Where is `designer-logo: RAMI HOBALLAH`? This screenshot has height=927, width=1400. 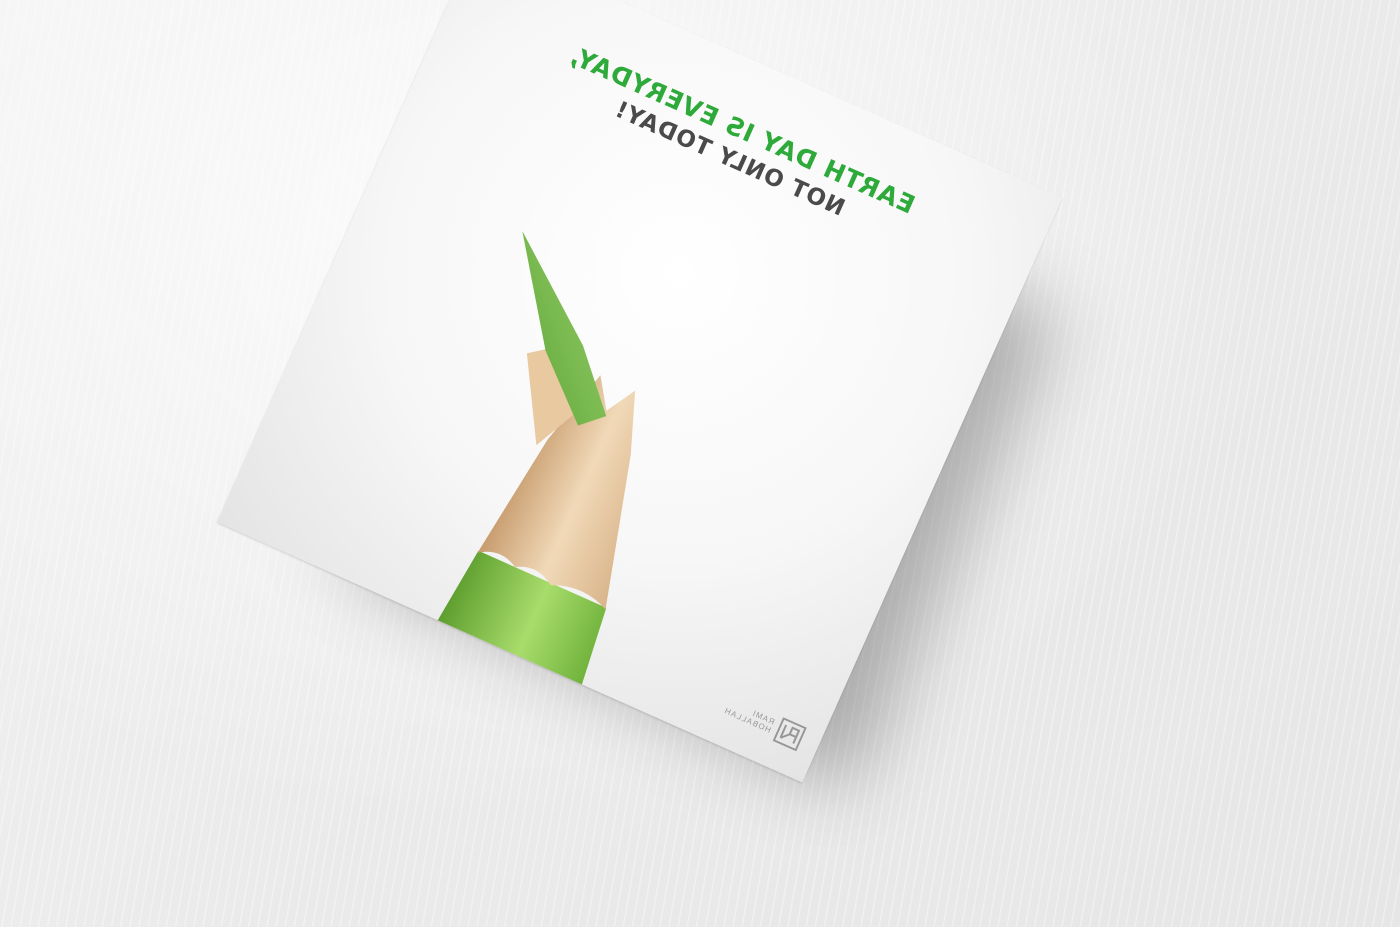 designer-logo: RAMI HOBALLAH is located at coordinates (764, 723).